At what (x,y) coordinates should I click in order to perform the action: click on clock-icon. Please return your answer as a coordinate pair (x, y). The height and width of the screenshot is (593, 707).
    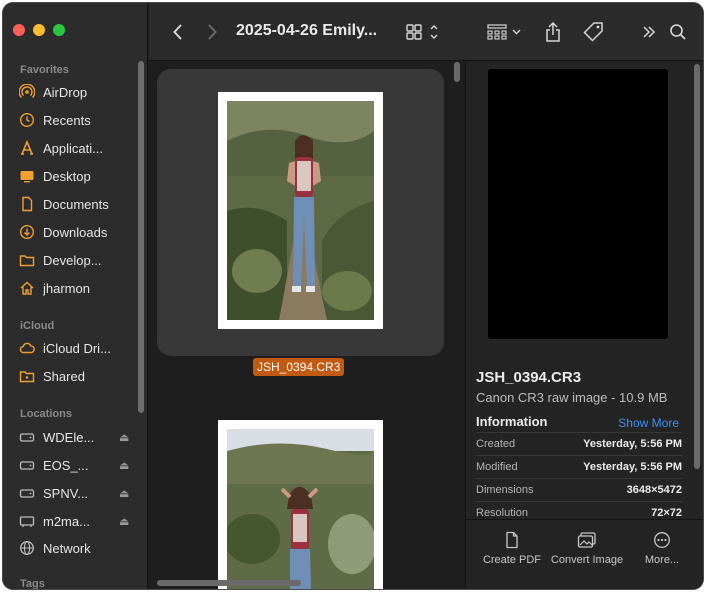
    Looking at the image, I should click on (27, 120).